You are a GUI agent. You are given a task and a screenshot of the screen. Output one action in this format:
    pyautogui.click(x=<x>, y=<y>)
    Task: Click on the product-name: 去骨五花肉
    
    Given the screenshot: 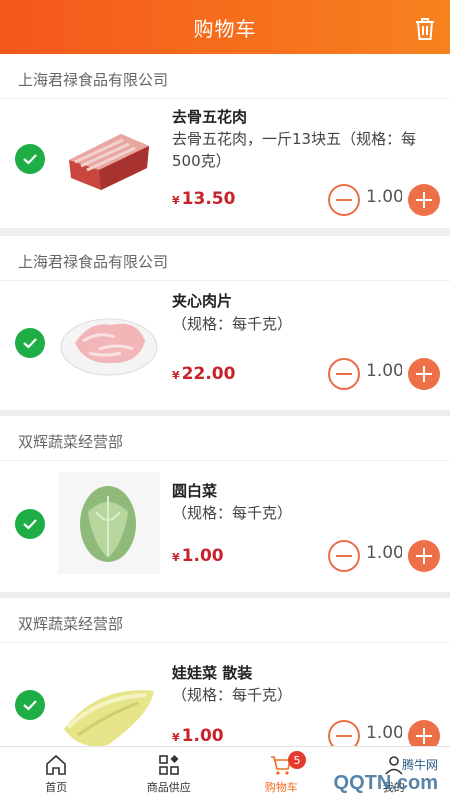 What is the action you would take?
    pyautogui.click(x=210, y=117)
    